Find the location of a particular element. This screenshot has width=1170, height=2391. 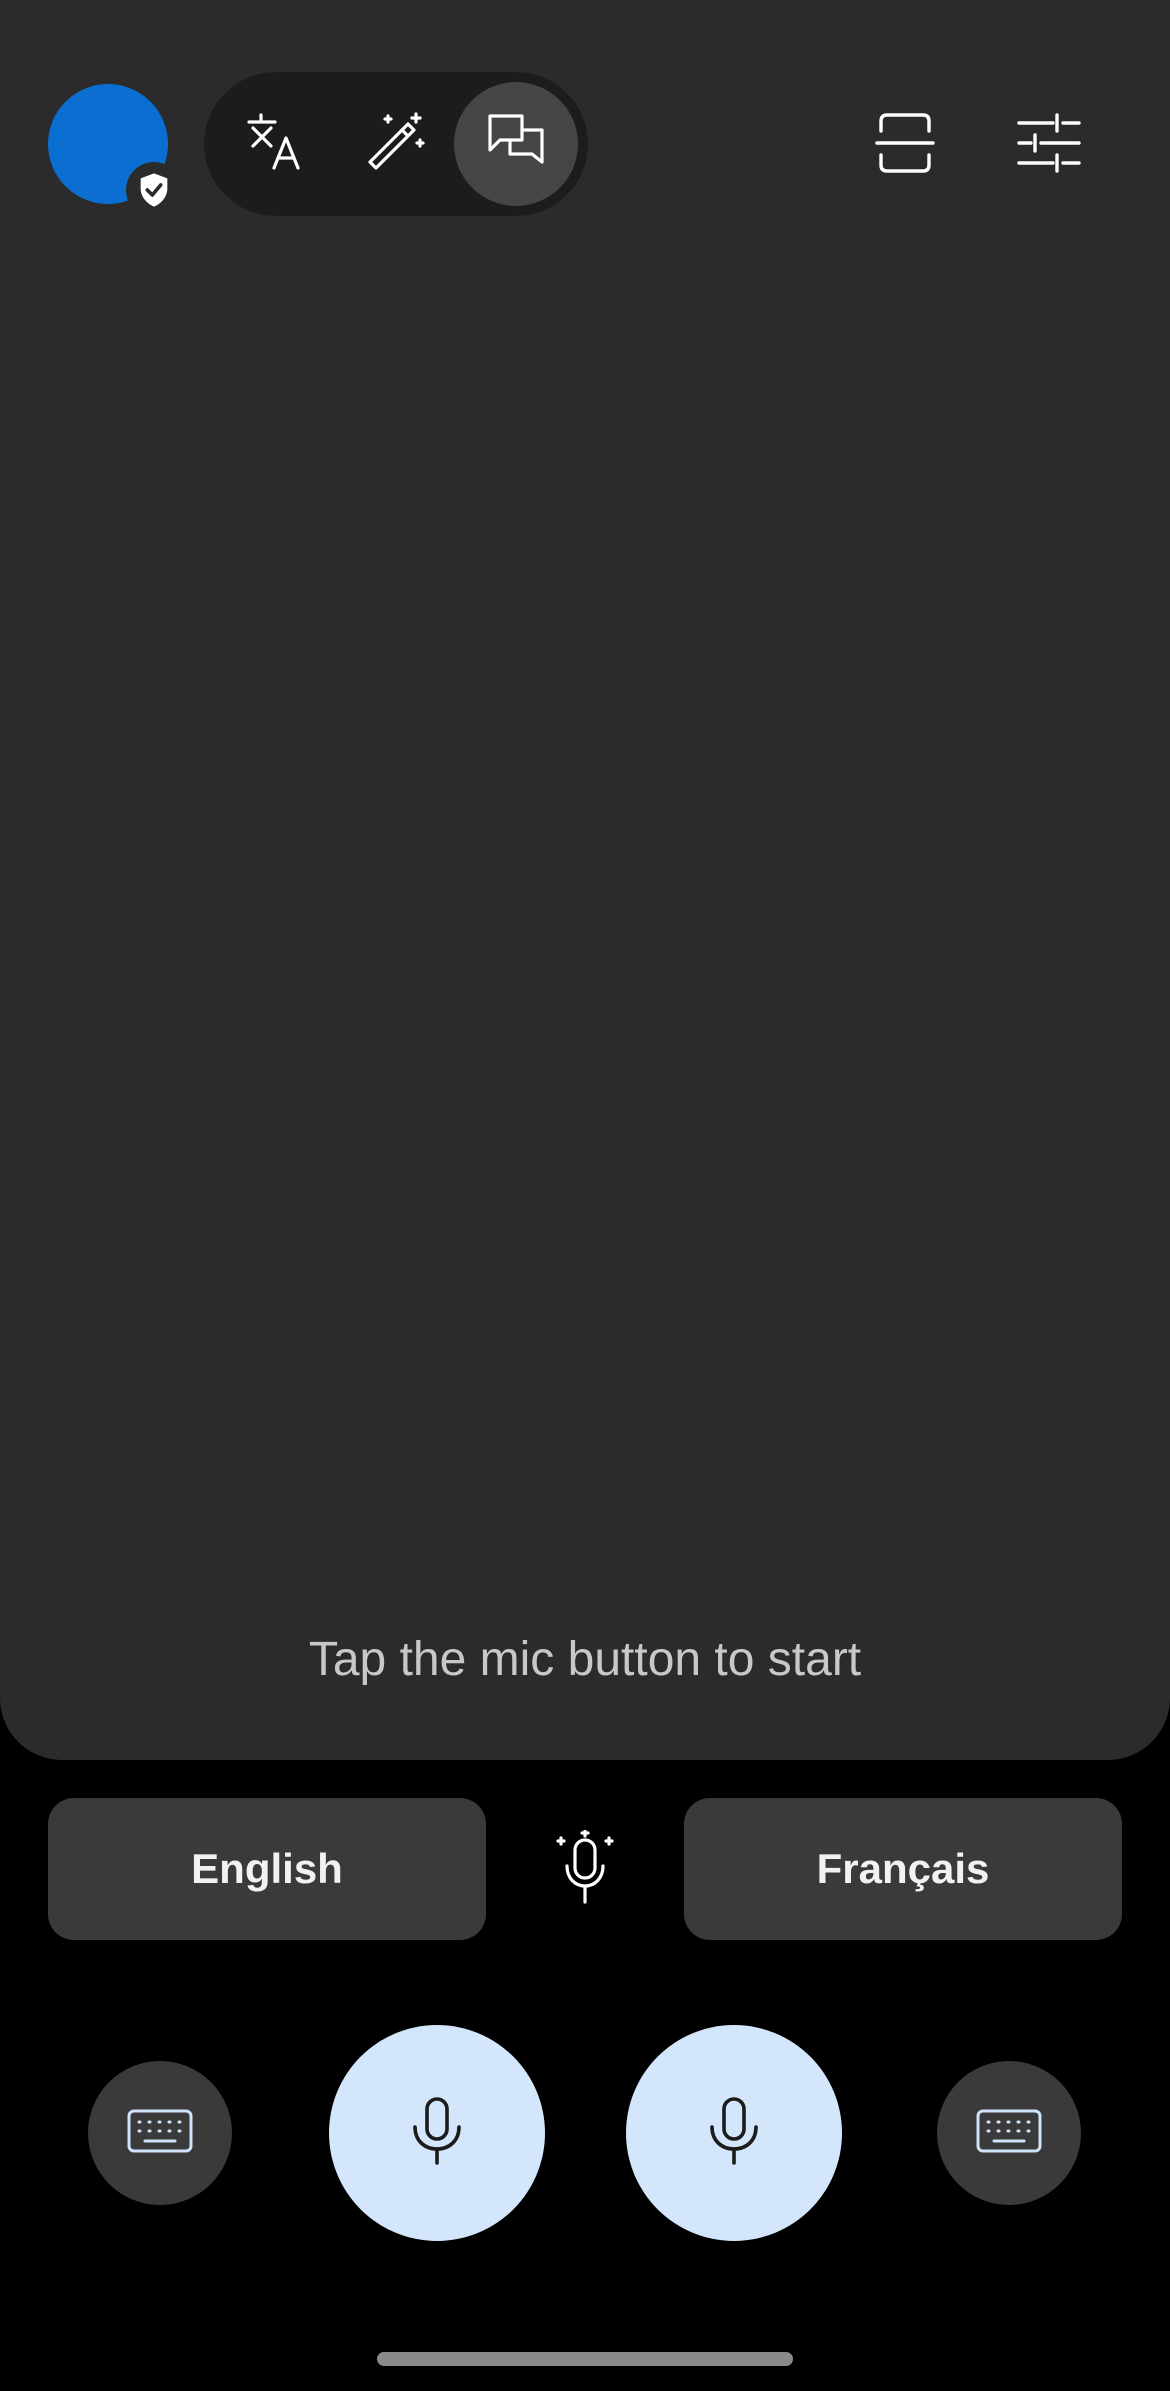

settings-sliders-icon is located at coordinates (1049, 145).